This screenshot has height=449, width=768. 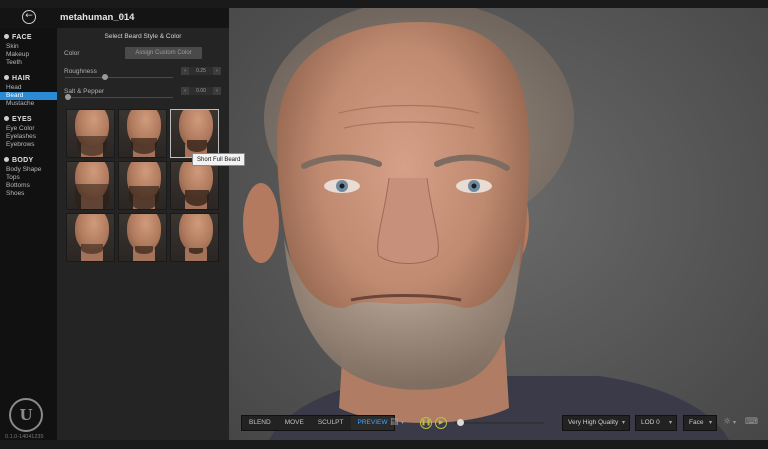 What do you see at coordinates (219, 159) in the screenshot?
I see `beard-style-tooltip: Short Full Beard` at bounding box center [219, 159].